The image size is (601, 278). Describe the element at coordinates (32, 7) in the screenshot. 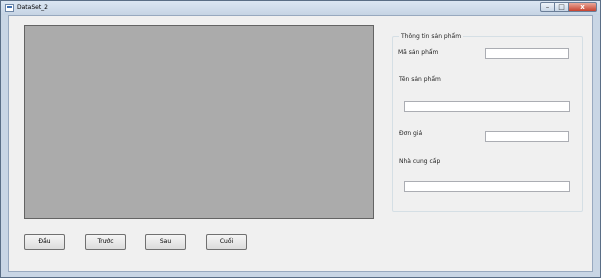

I see `window-title: DataSet_2` at that location.